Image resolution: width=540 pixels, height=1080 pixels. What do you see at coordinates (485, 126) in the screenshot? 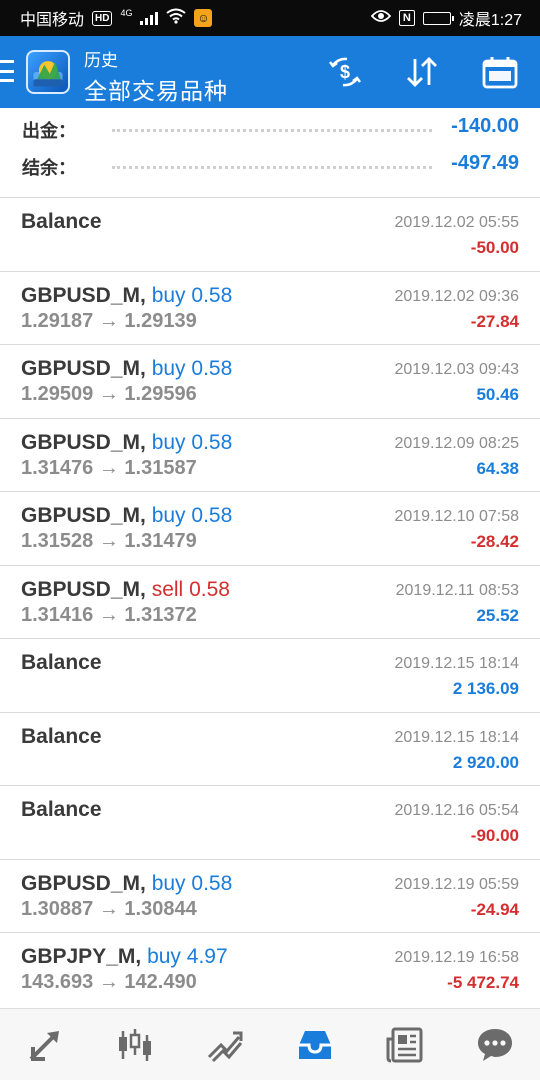
I see `summary-value: -140.00` at bounding box center [485, 126].